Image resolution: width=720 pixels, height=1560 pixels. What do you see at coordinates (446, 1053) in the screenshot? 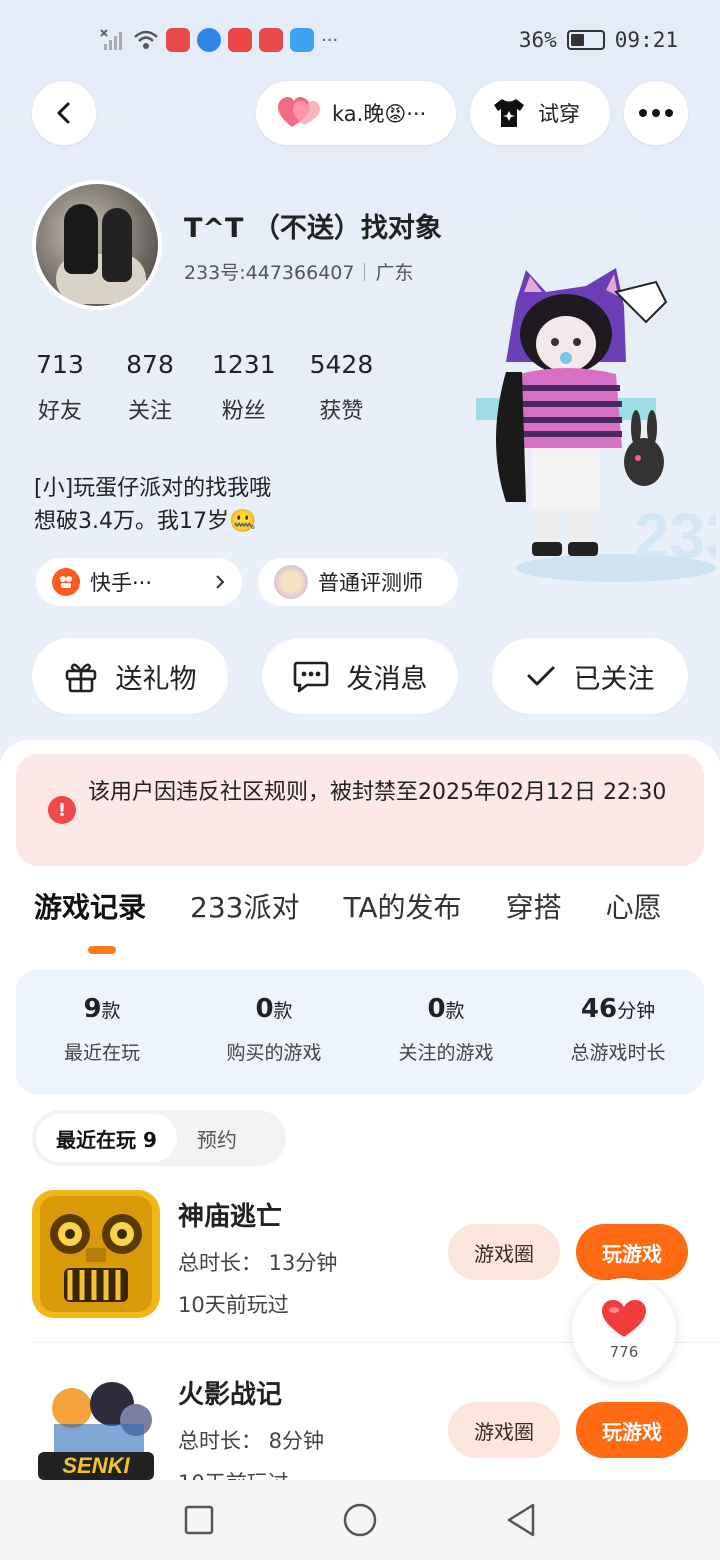
I see `summary-label: 关注的游戏` at bounding box center [446, 1053].